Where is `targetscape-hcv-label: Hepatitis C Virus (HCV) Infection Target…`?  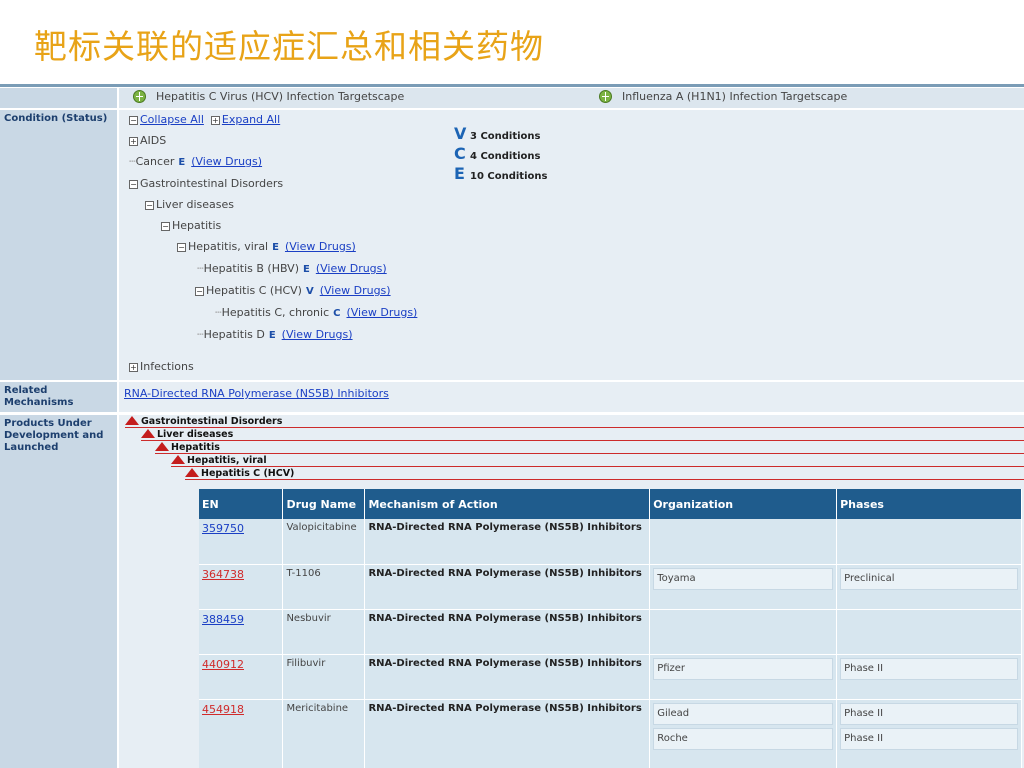 targetscape-hcv-label: Hepatitis C Virus (HCV) Infection Target… is located at coordinates (280, 96).